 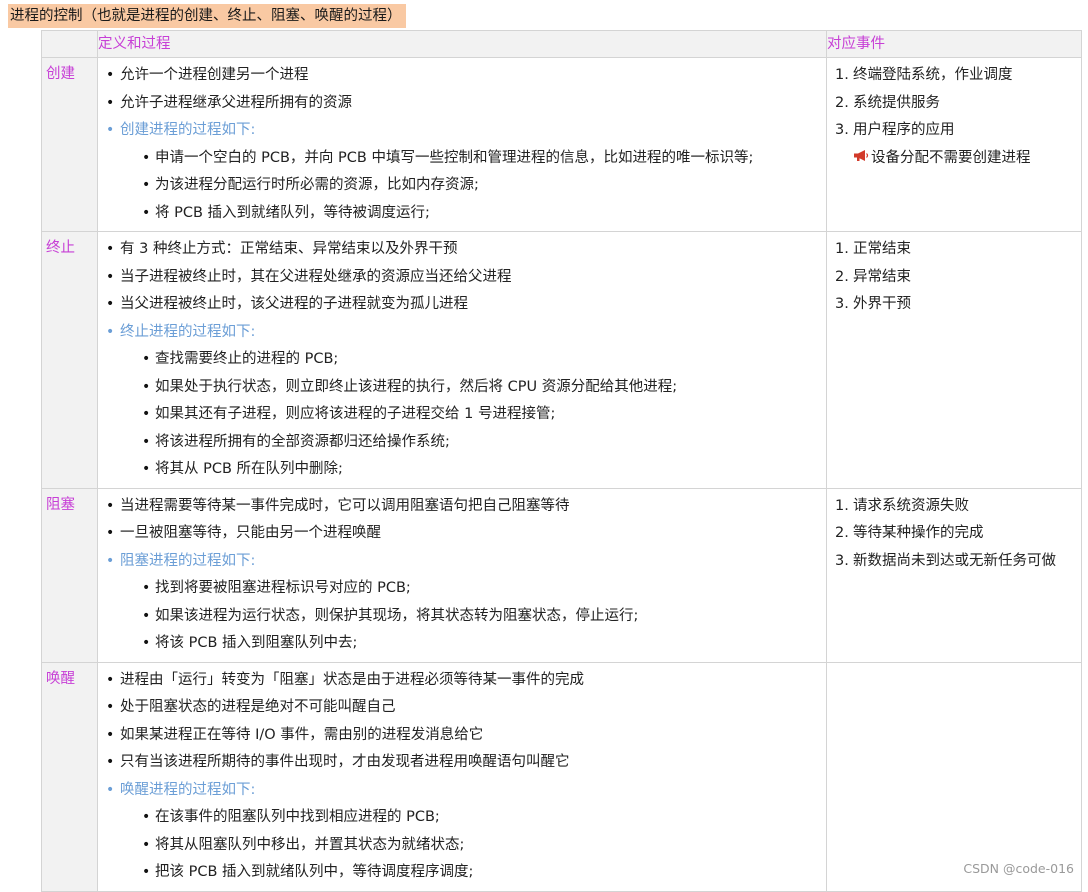 I want to click on definition-bullet: 允许一个进程创建另一个进程, so click(x=462, y=76).